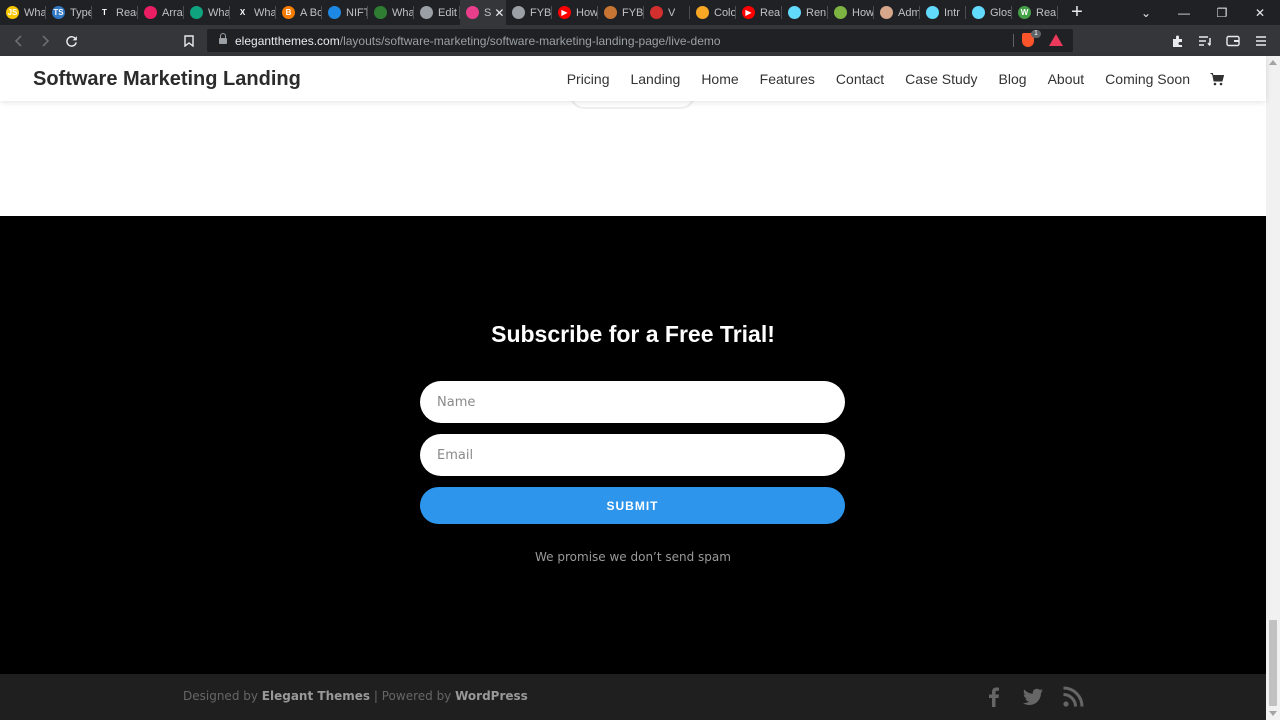 Image resolution: width=1280 pixels, height=720 pixels. Describe the element at coordinates (1261, 41) in the screenshot. I see `menu-icon` at that location.